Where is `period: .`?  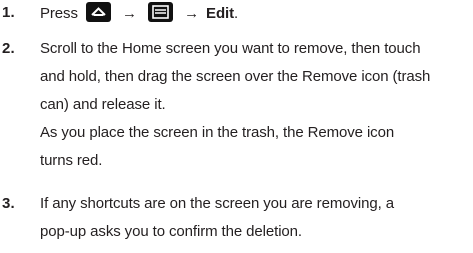 period: . is located at coordinates (236, 13).